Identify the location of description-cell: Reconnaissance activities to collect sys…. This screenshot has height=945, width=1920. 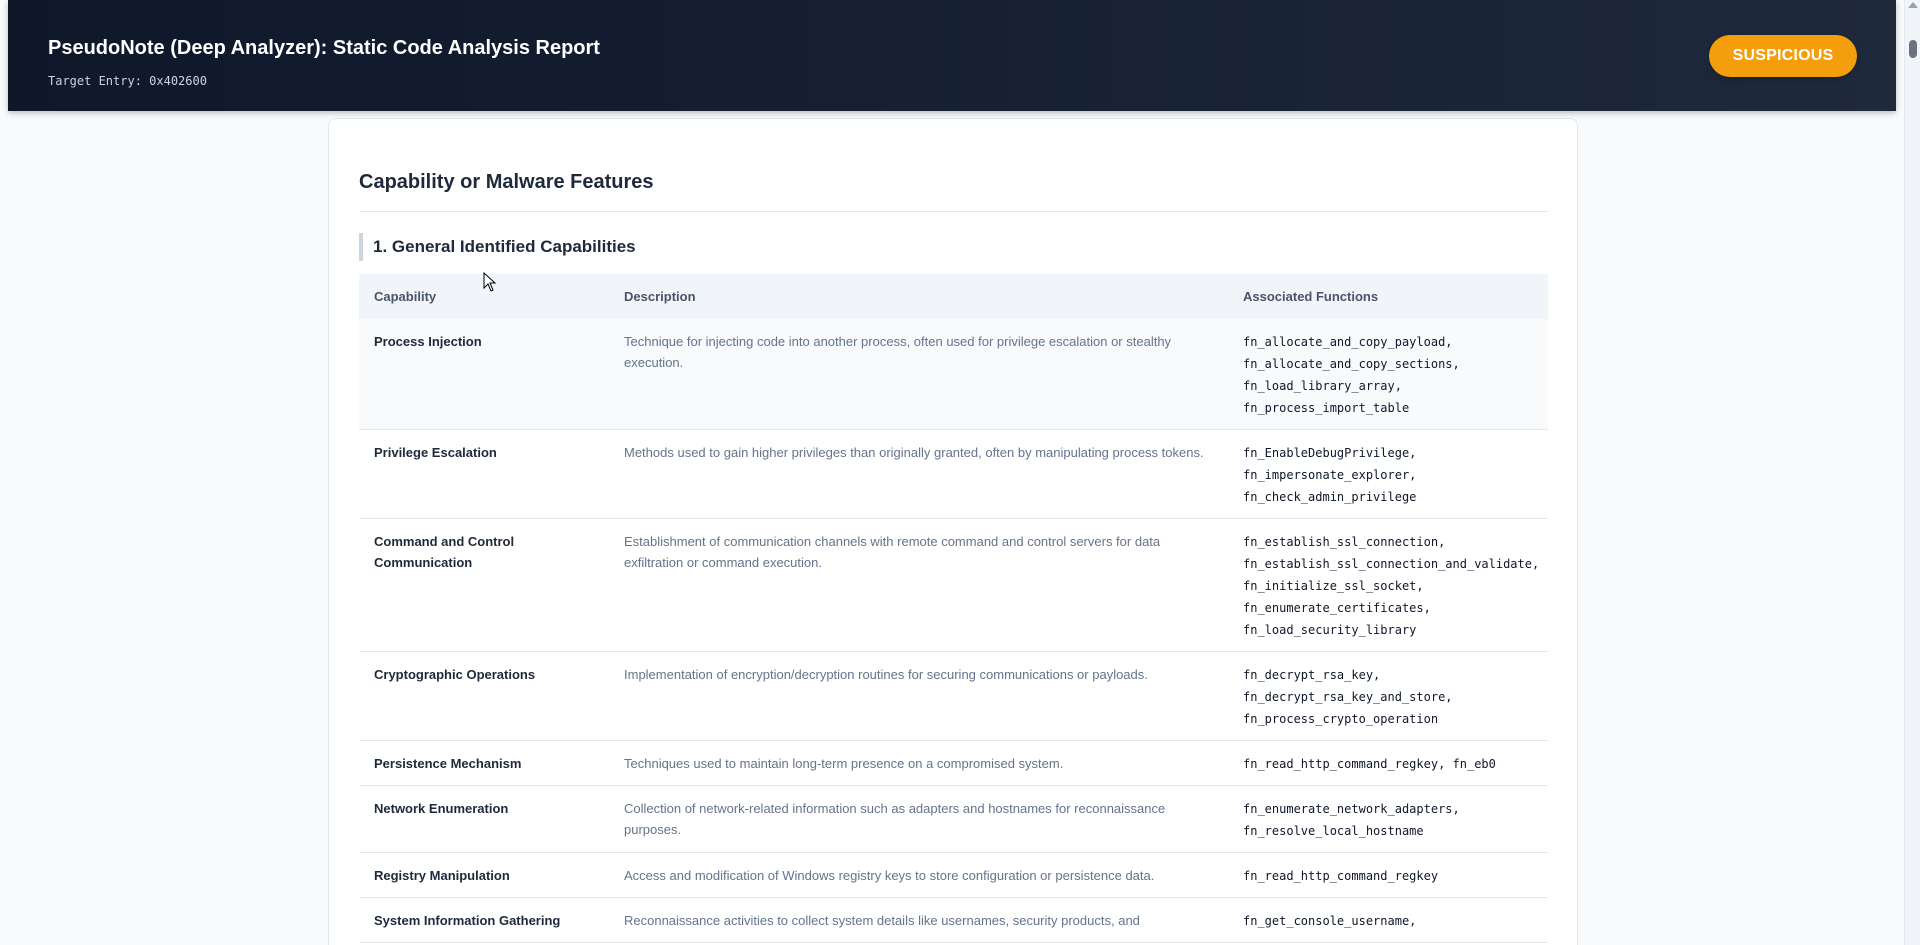
(918, 920).